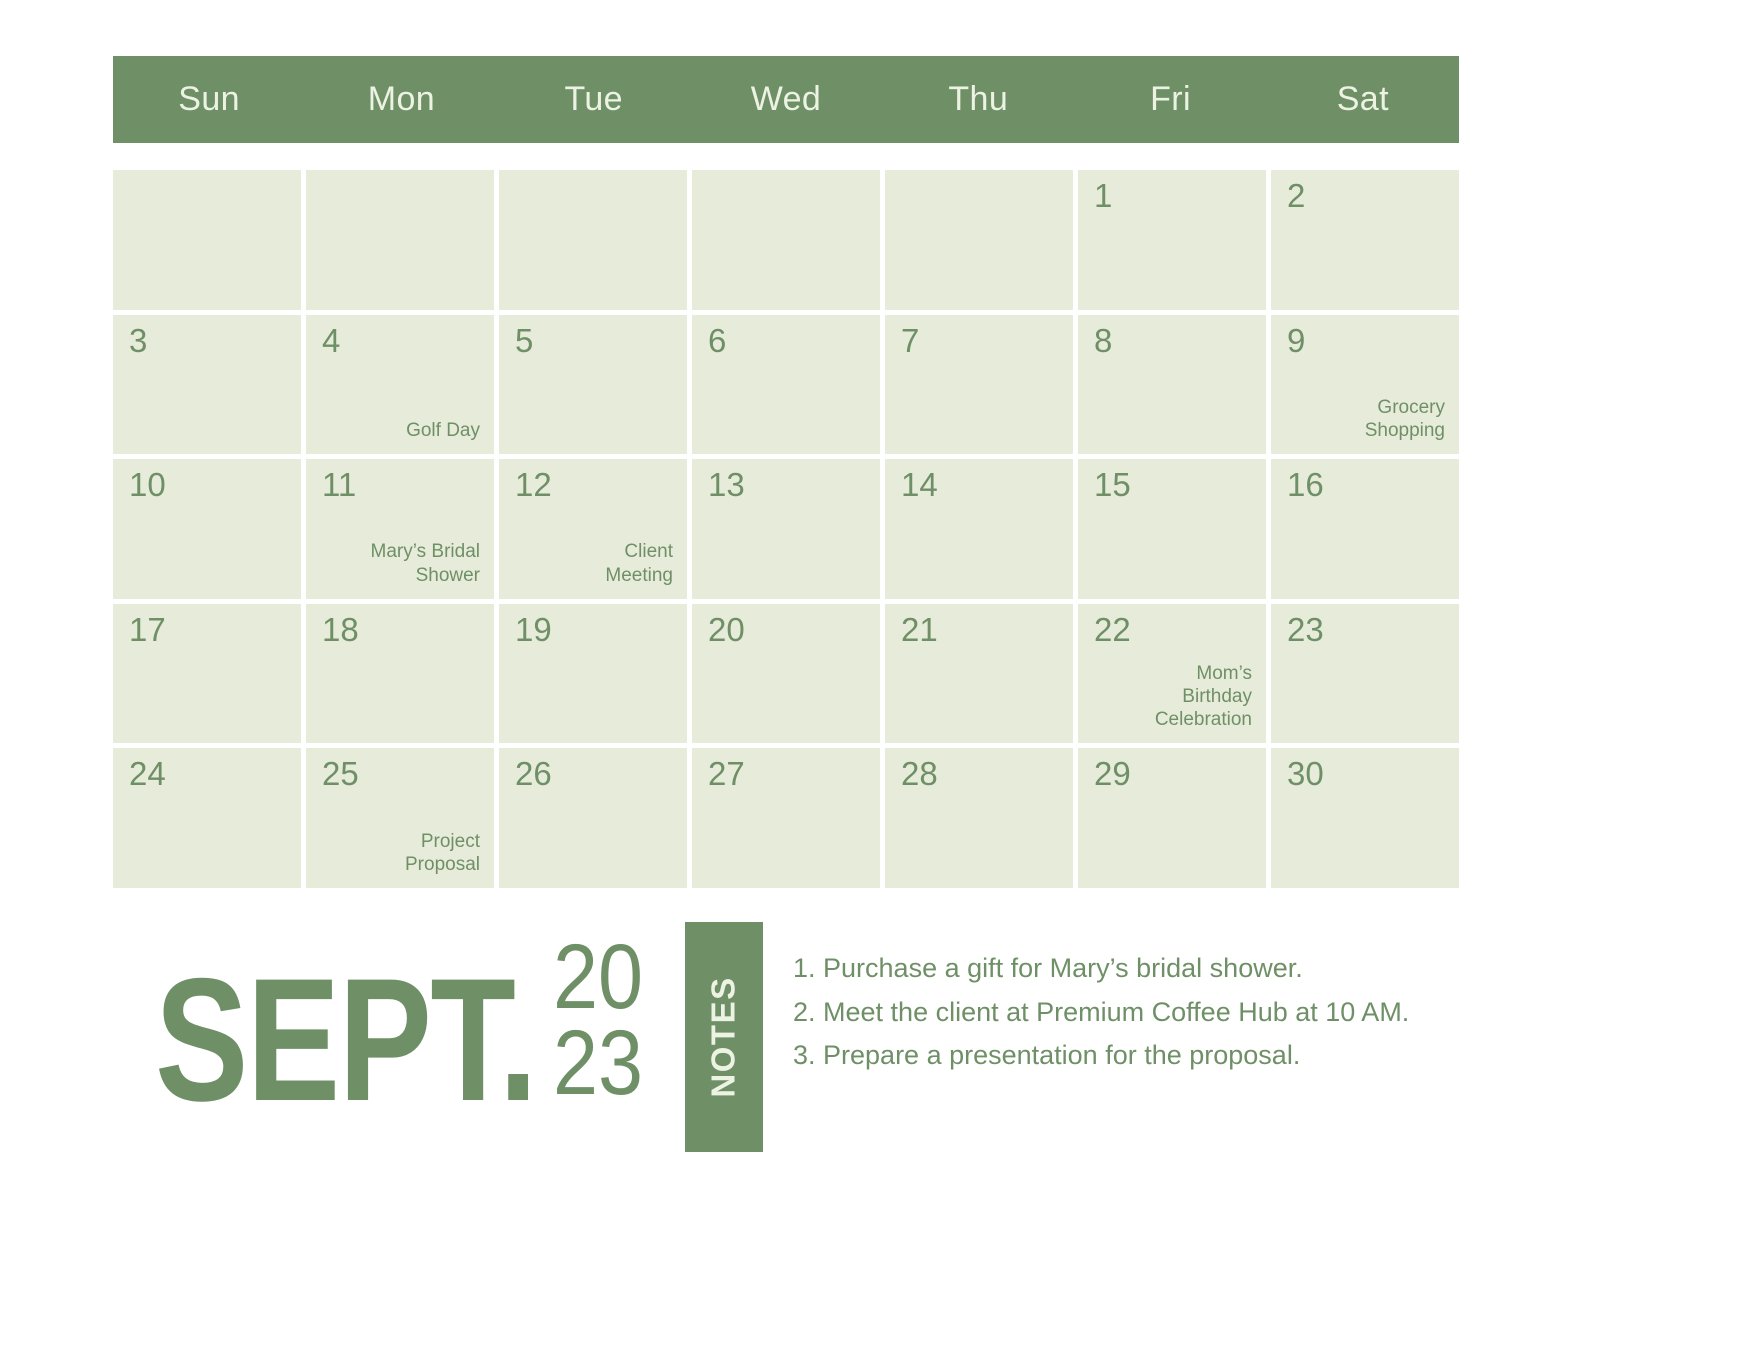 Image resolution: width=1760 pixels, height=1360 pixels. Describe the element at coordinates (717, 340) in the screenshot. I see `day-number: 6` at that location.